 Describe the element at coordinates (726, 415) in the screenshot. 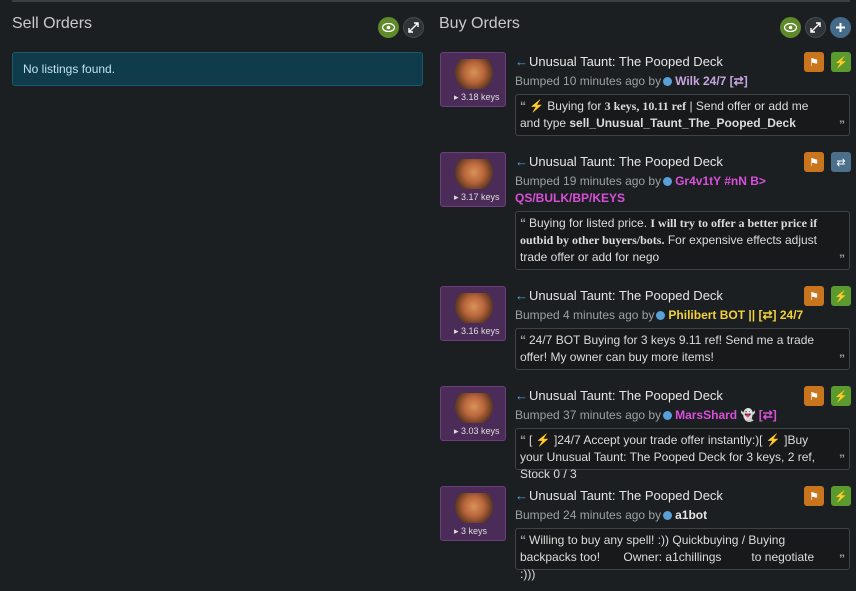

I see `user-name-link: MarsShard 👻 [⇄]` at that location.